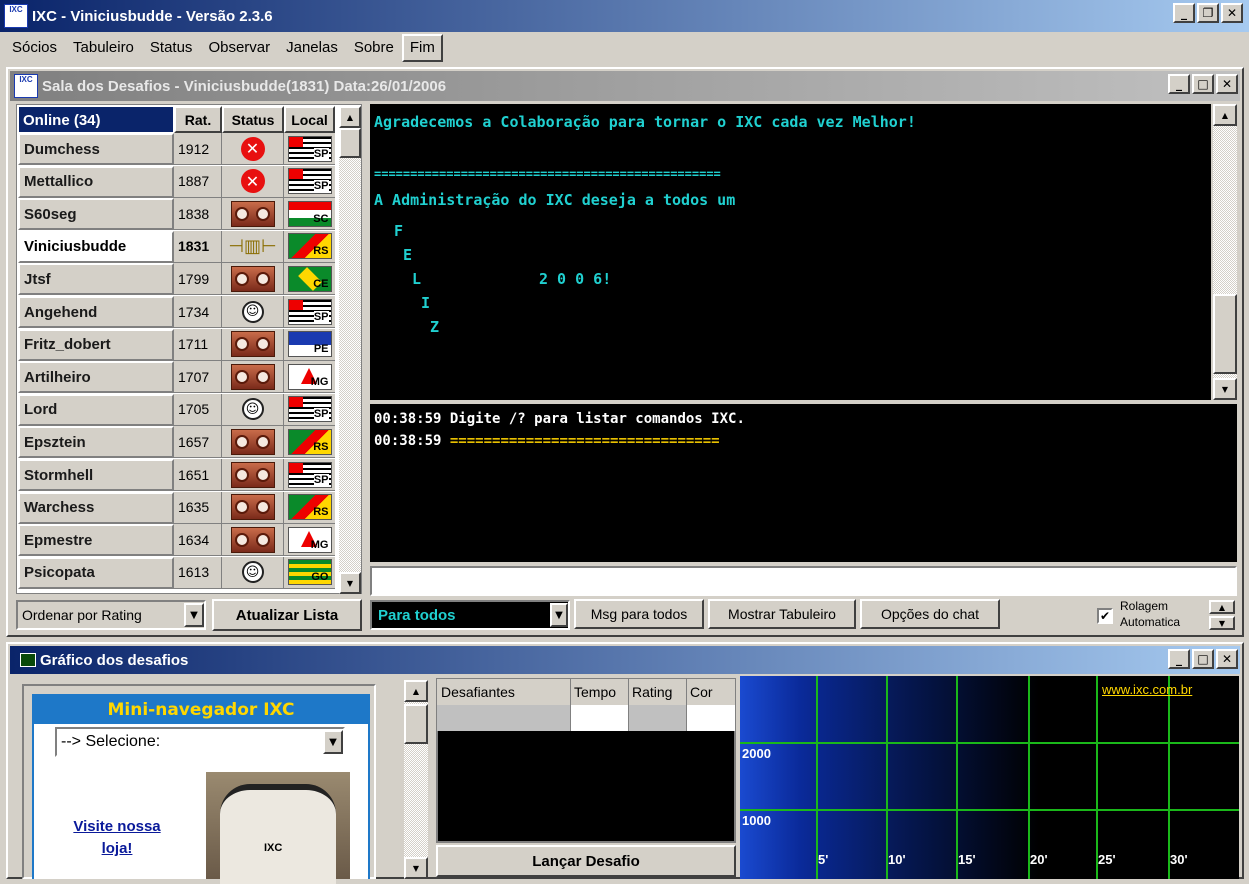 The image size is (1249, 884). What do you see at coordinates (26, 86) in the screenshot?
I see `ixc-logo-icon: IXC` at bounding box center [26, 86].